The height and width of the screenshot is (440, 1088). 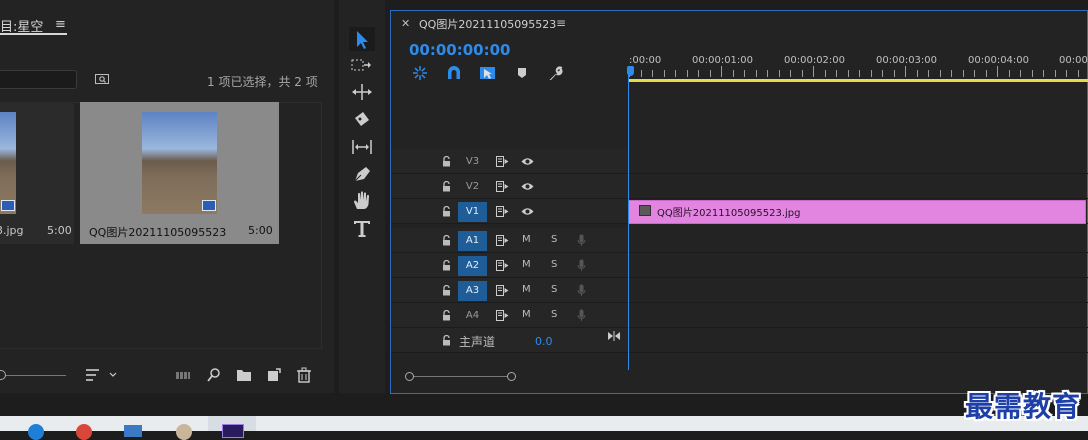 I want to click on trash-icon, so click(x=304, y=375).